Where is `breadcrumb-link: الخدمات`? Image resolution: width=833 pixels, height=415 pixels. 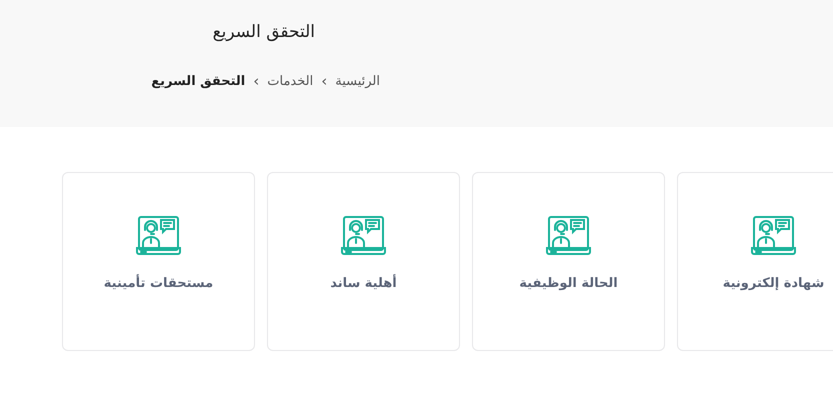
breadcrumb-link: الخدمات is located at coordinates (290, 81).